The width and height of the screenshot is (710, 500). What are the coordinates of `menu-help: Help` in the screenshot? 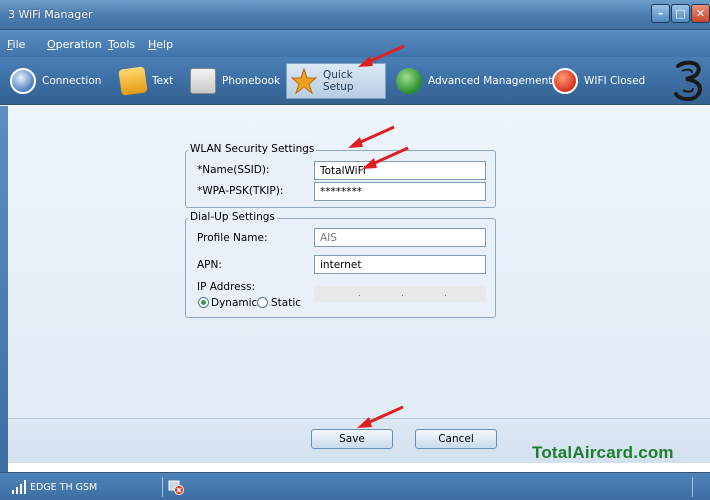 It's located at (160, 44).